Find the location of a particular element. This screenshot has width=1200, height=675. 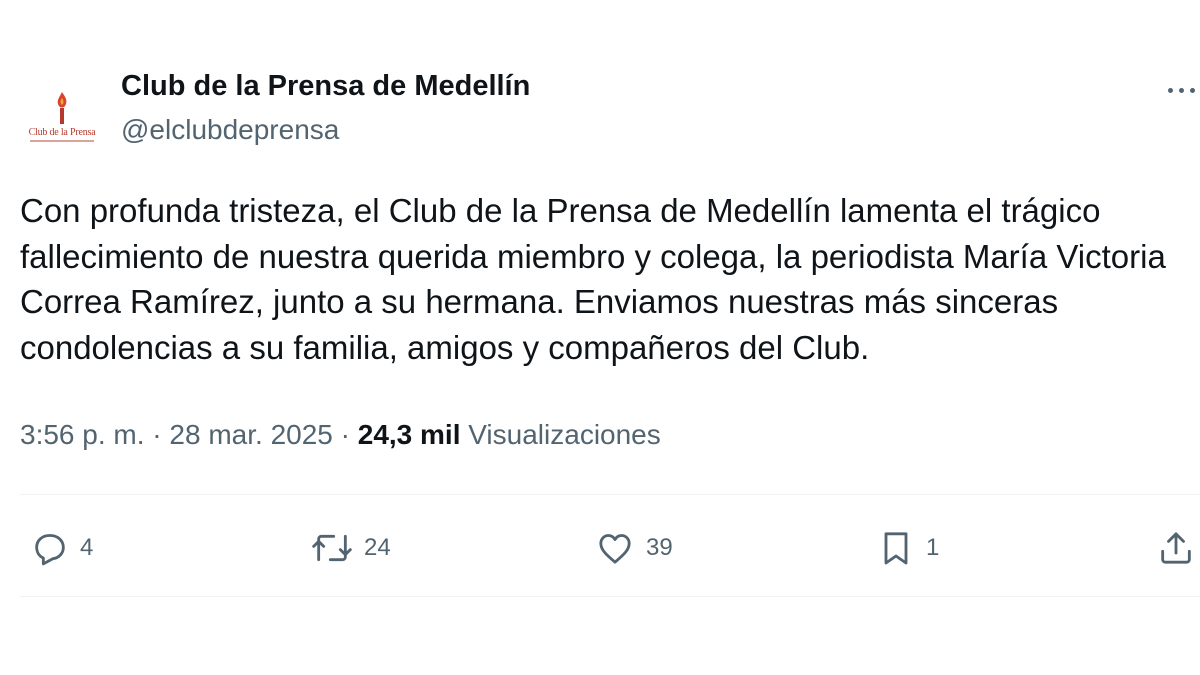

reply-button: 4 is located at coordinates (61, 548).